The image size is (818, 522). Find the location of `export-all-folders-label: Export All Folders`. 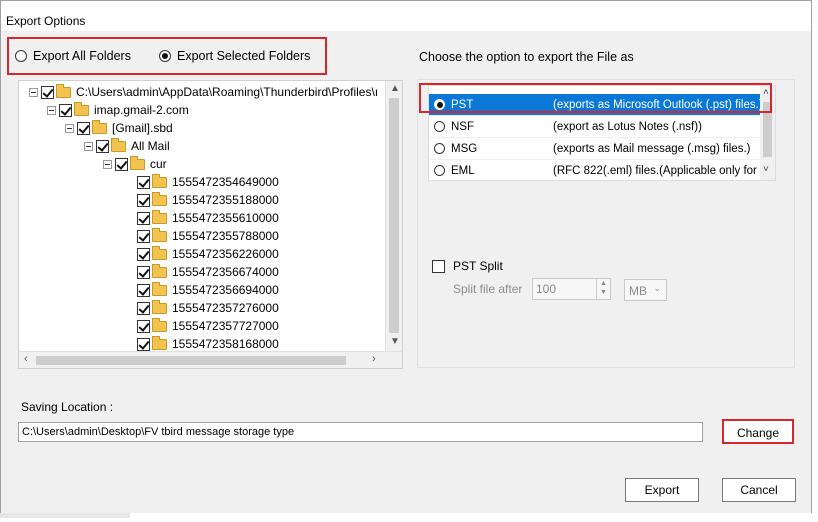

export-all-folders-label: Export All Folders is located at coordinates (82, 56).